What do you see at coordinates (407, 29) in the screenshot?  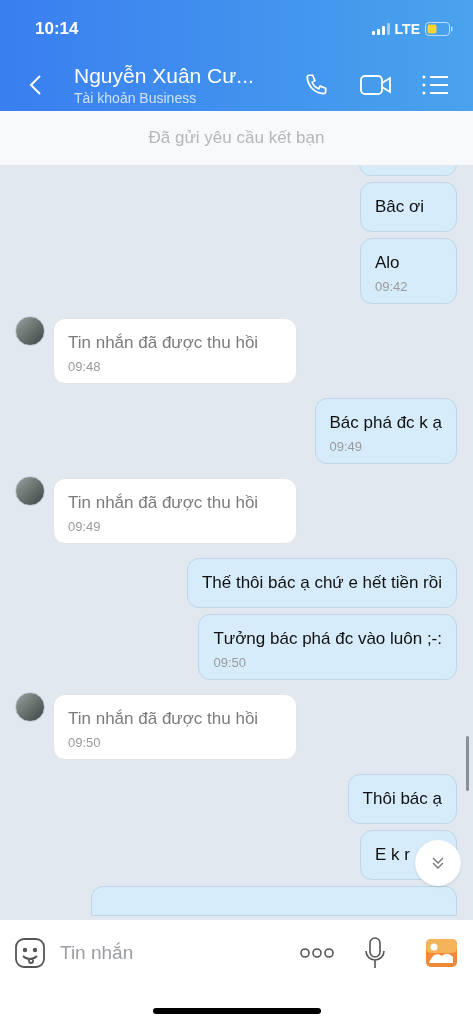 I see `network-label: LTE` at bounding box center [407, 29].